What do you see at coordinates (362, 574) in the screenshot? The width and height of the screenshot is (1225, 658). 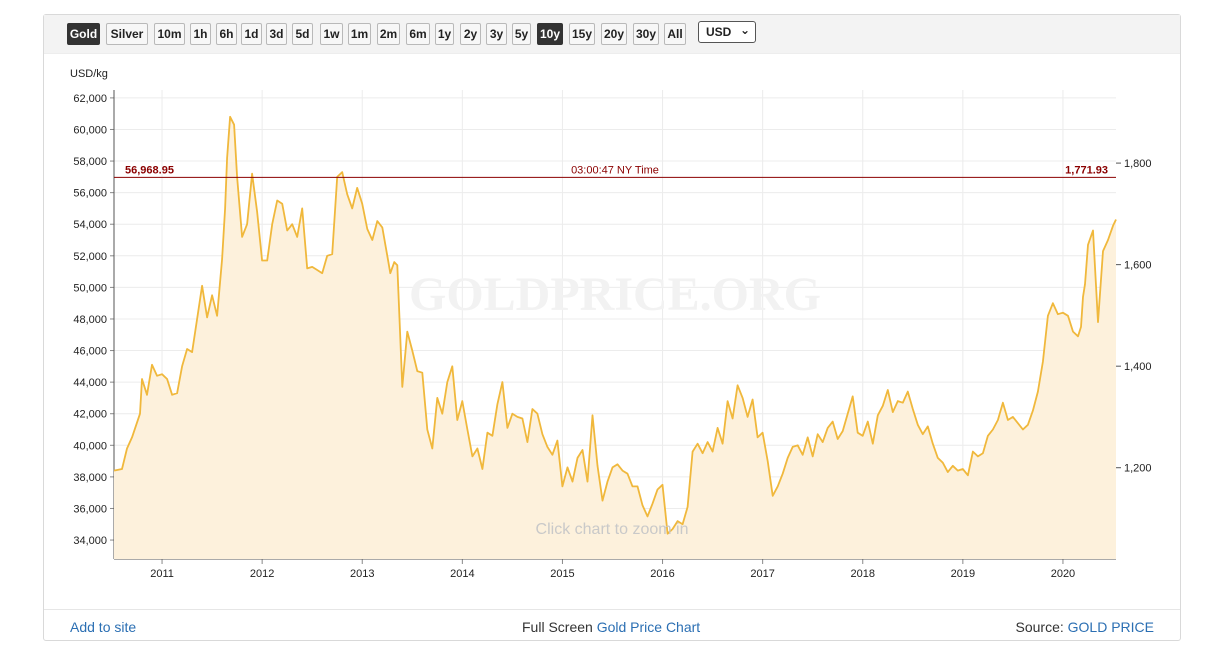 I see `x-tick-label: 2013` at bounding box center [362, 574].